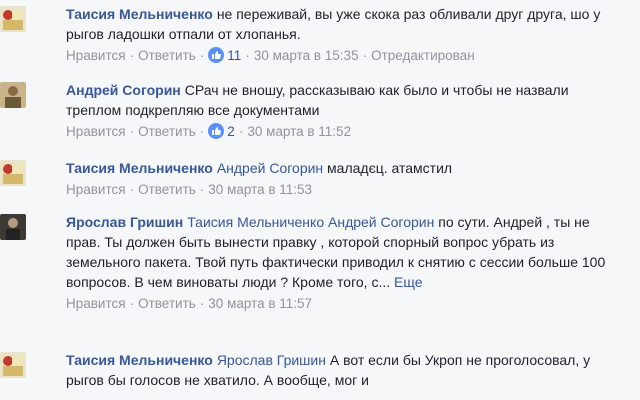  What do you see at coordinates (271, 360) in the screenshot?
I see `mention-link: Ярослав Гришин` at bounding box center [271, 360].